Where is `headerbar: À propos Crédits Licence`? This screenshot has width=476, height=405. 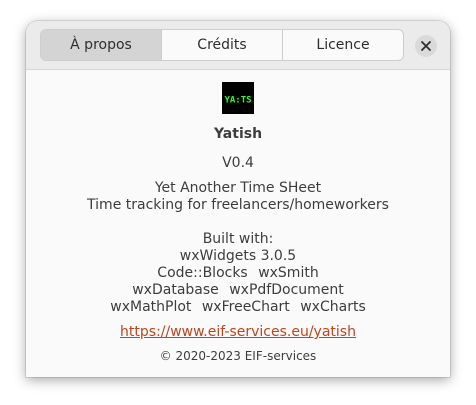
headerbar: À propos Crédits Licence is located at coordinates (238, 45).